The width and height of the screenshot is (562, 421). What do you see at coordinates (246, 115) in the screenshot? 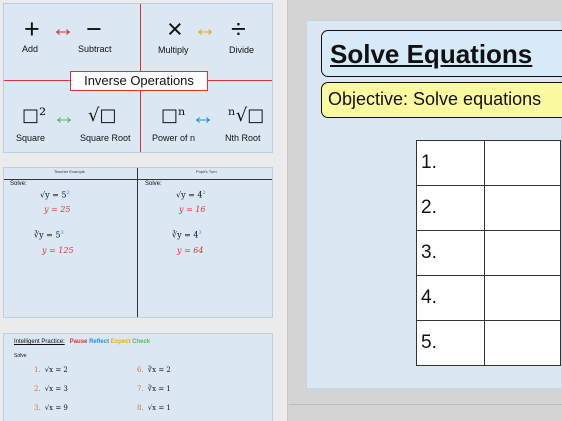
I see `nth-root-symbol: ⁿ√□` at bounding box center [246, 115].